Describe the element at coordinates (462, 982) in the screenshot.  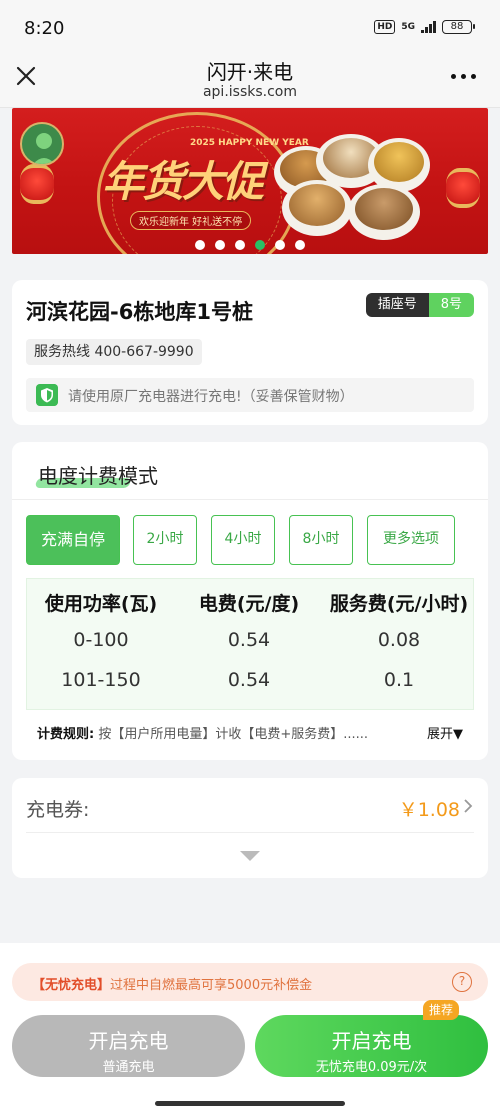
I see `help-icon: ?` at that location.